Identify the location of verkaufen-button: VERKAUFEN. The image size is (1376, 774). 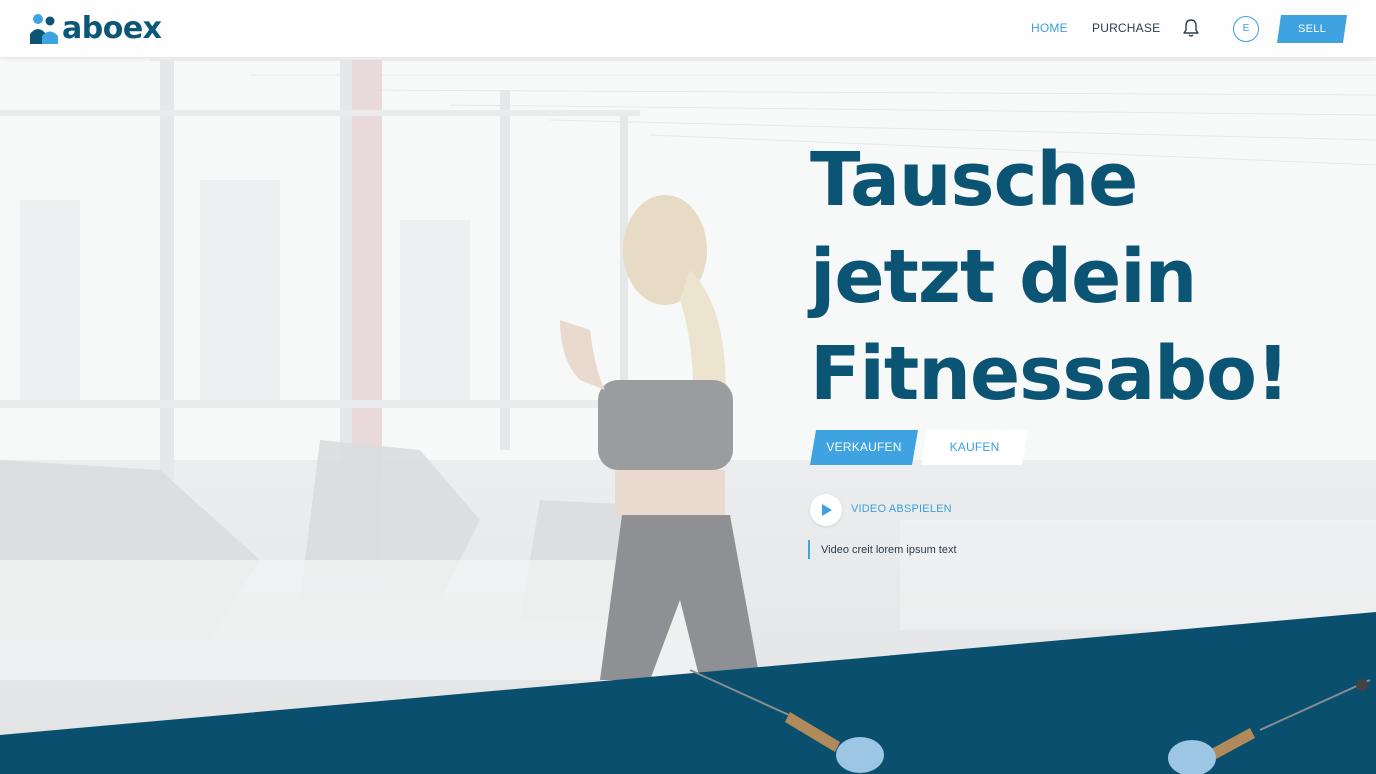
(864, 447).